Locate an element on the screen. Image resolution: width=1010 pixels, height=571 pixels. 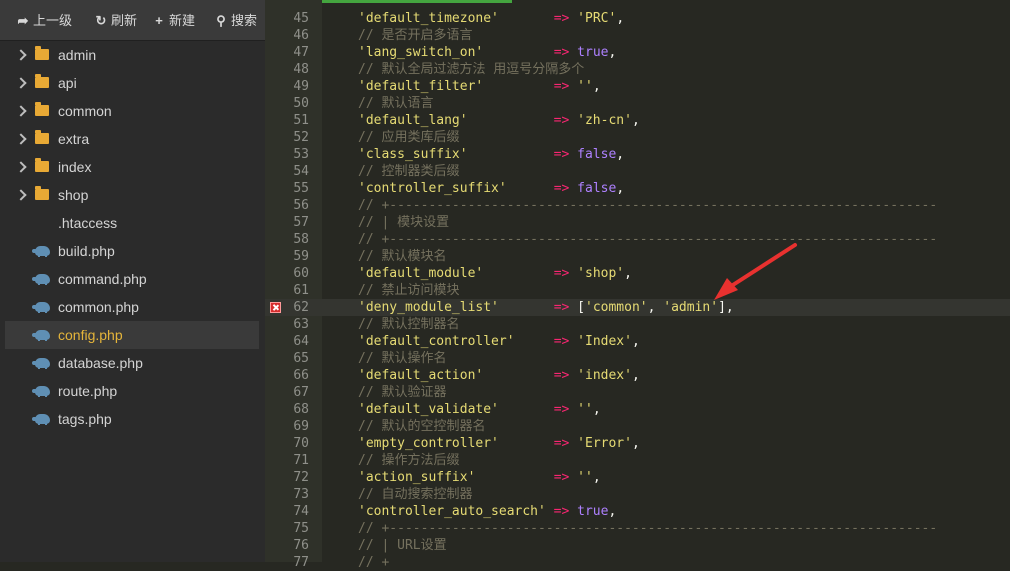
code-token: '' is located at coordinates (585, 86).